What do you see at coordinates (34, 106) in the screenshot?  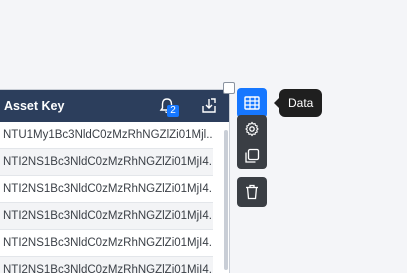 I see `column-header-asset-key: Asset Key` at bounding box center [34, 106].